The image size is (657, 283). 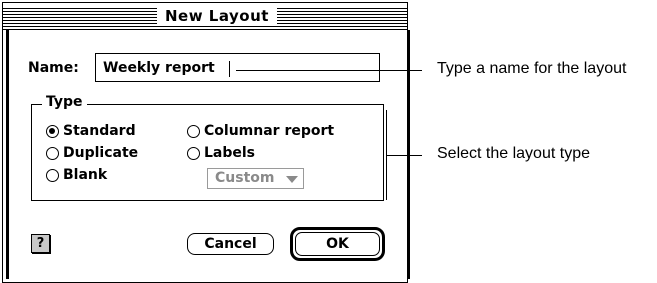 What do you see at coordinates (329, 70) in the screenshot?
I see `name-callout-line` at bounding box center [329, 70].